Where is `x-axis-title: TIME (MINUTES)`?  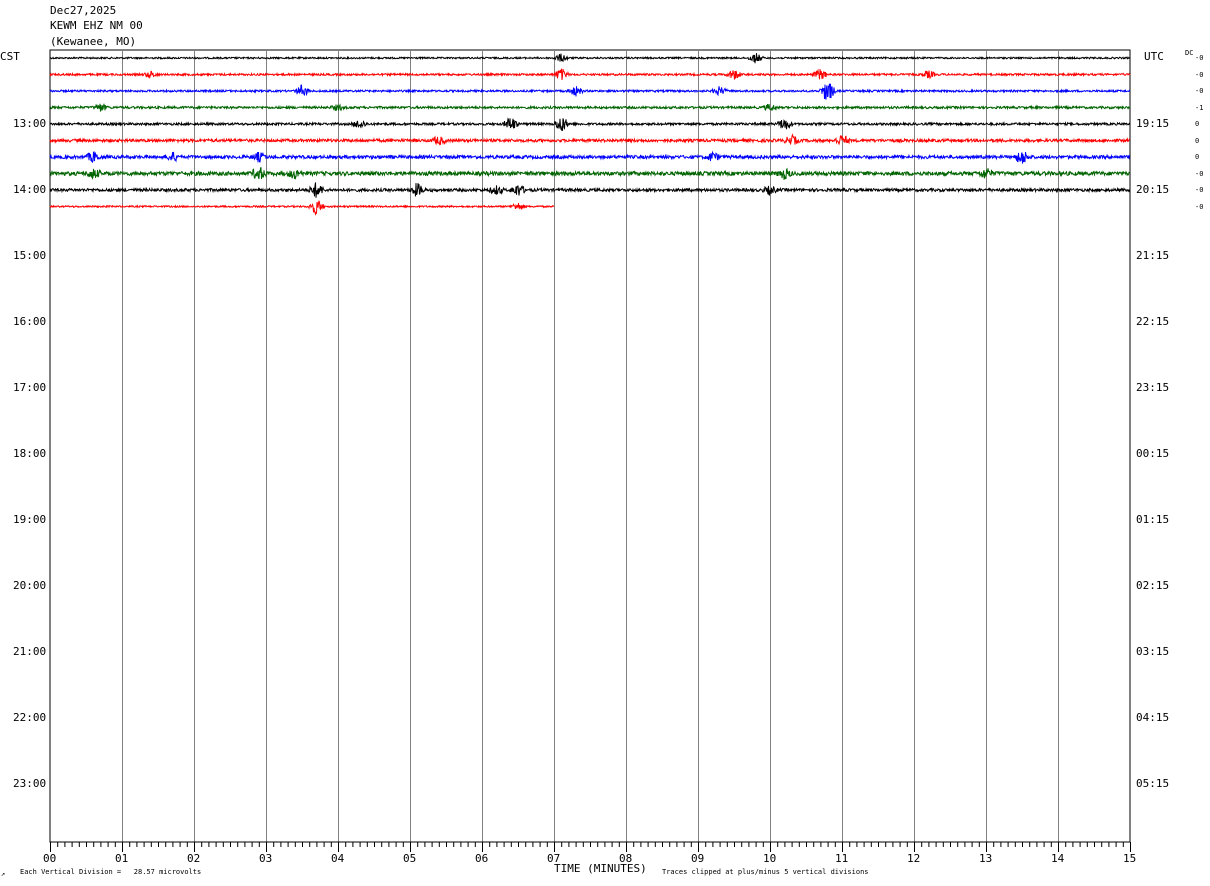
x-axis-title: TIME (MINUTES) is located at coordinates (600, 868).